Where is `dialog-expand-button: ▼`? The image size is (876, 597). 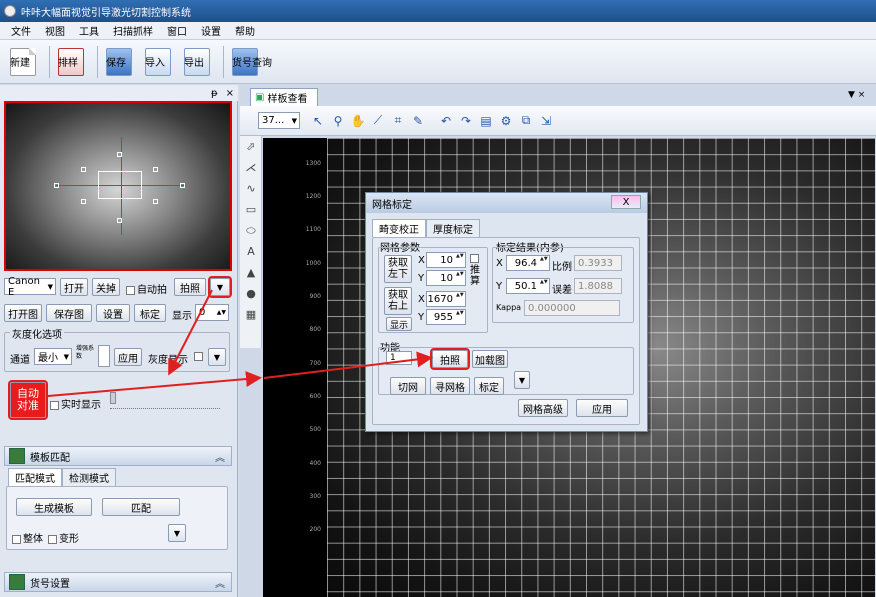 dialog-expand-button: ▼ is located at coordinates (522, 380).